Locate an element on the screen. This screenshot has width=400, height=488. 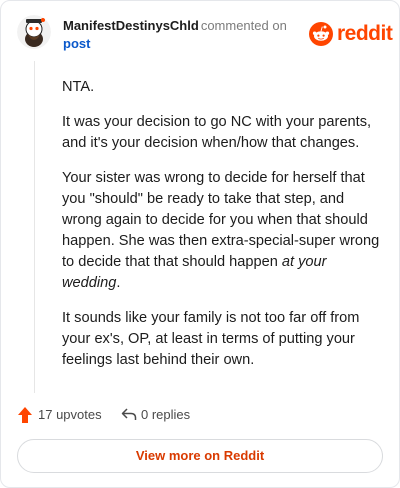
comment-meta: ManifestDestinysChld commented on post is located at coordinates (183, 35).